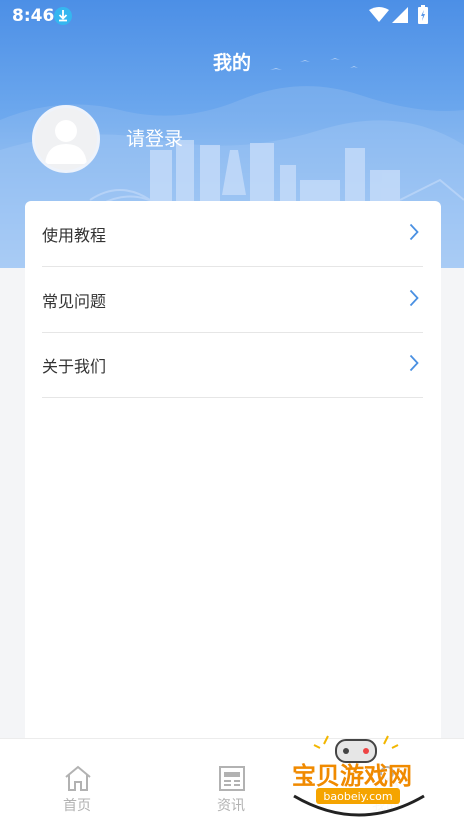  I want to click on watermark-text: 宝贝游戏网, so click(352, 776).